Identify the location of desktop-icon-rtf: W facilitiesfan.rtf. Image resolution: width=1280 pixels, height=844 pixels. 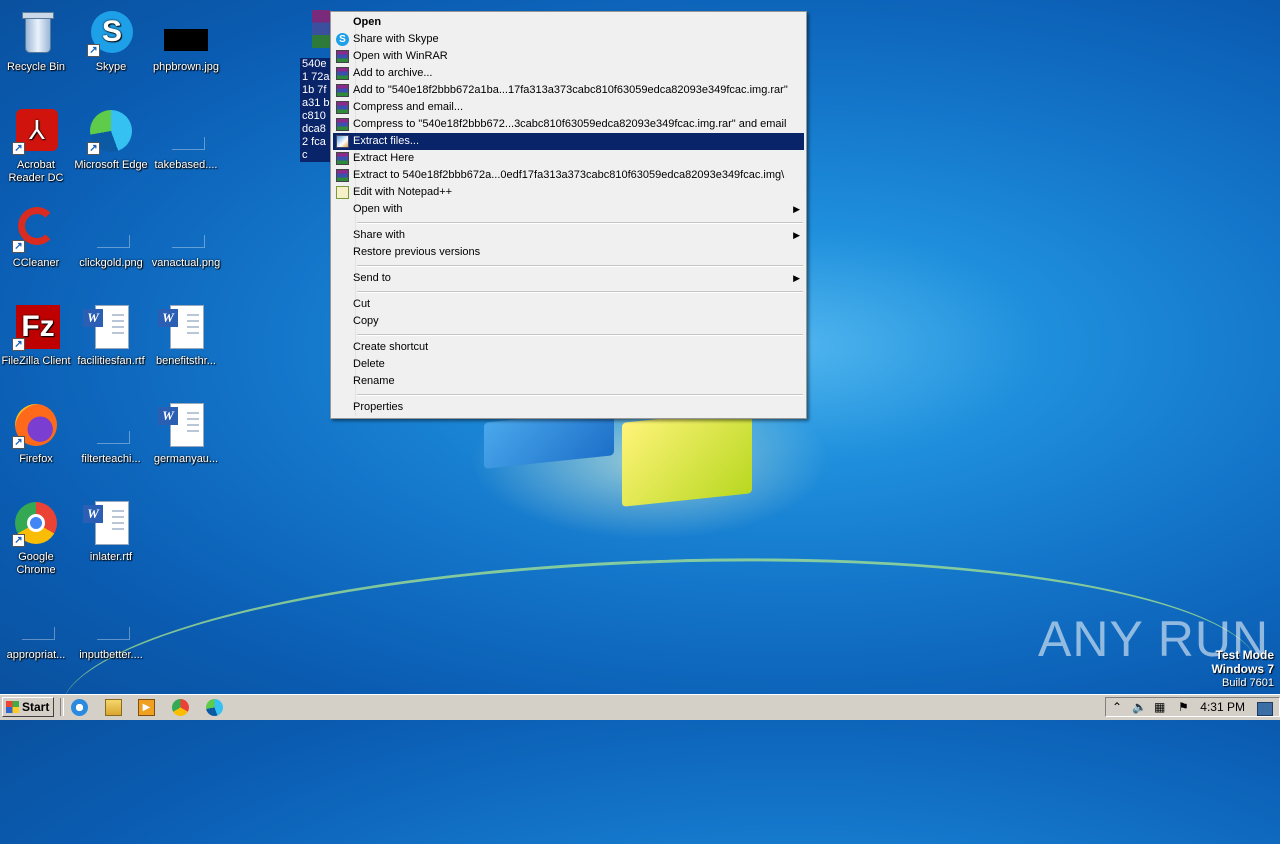
(111, 341).